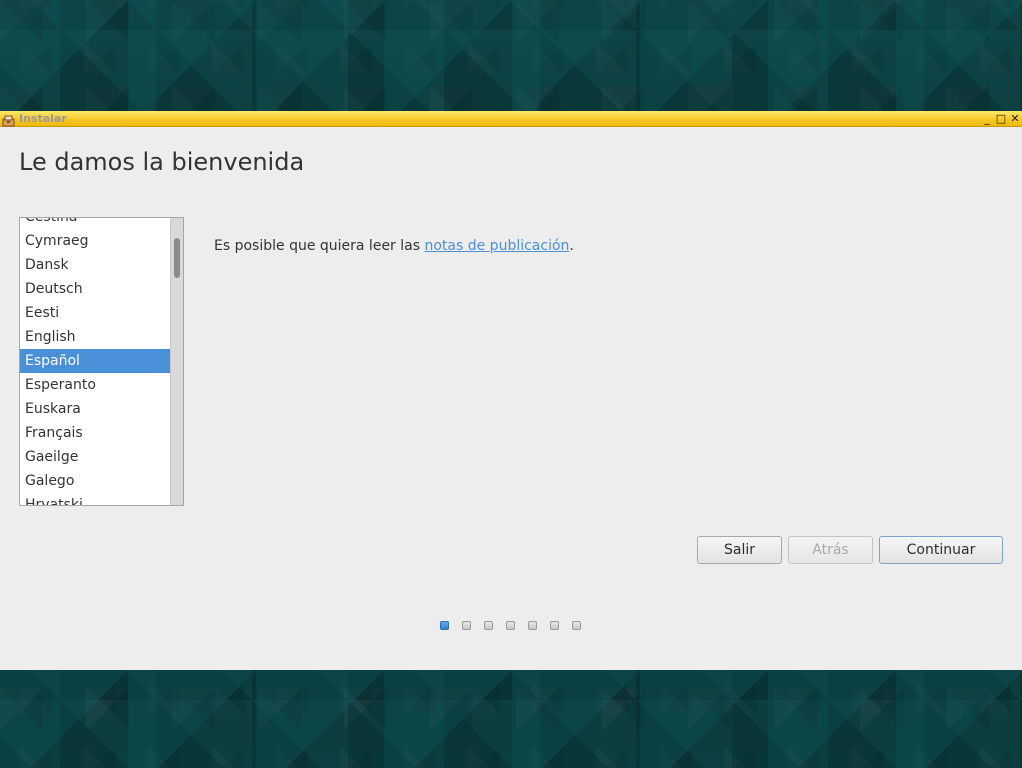  I want to click on language-item: Eesti, so click(95, 313).